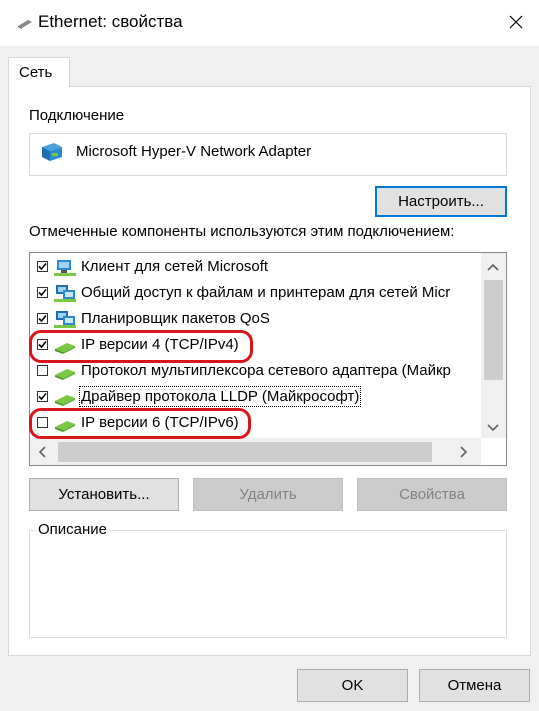 The height and width of the screenshot is (711, 539). I want to click on component-label: Драйвер протокола LLDP (Майкрософт), so click(220, 396).